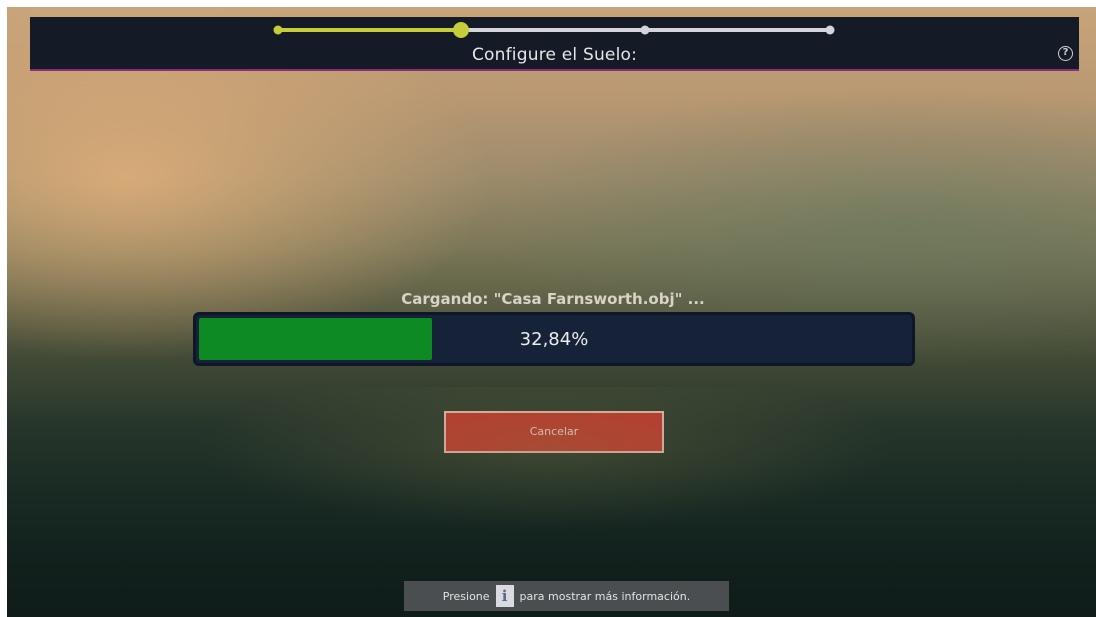  I want to click on progress-percentage: 32,84%, so click(554, 339).